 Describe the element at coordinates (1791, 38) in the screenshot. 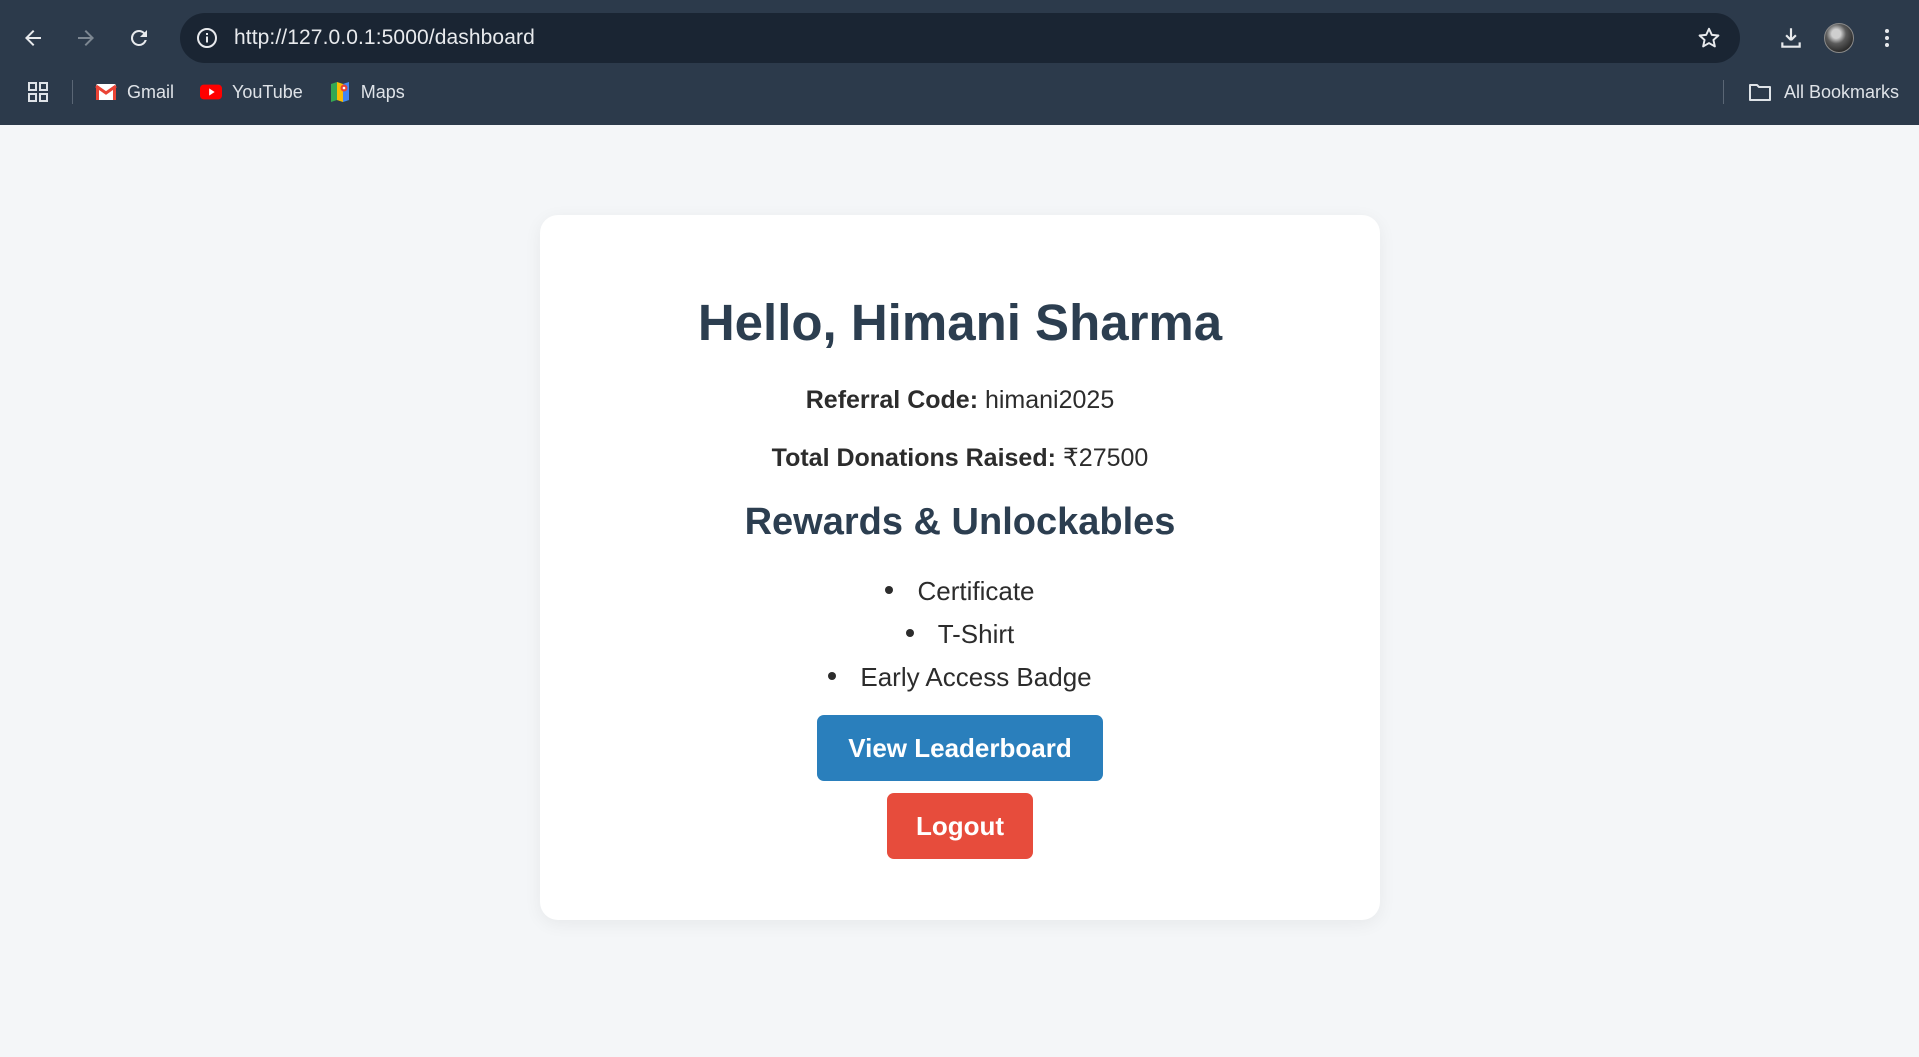

I see `download-icon` at that location.